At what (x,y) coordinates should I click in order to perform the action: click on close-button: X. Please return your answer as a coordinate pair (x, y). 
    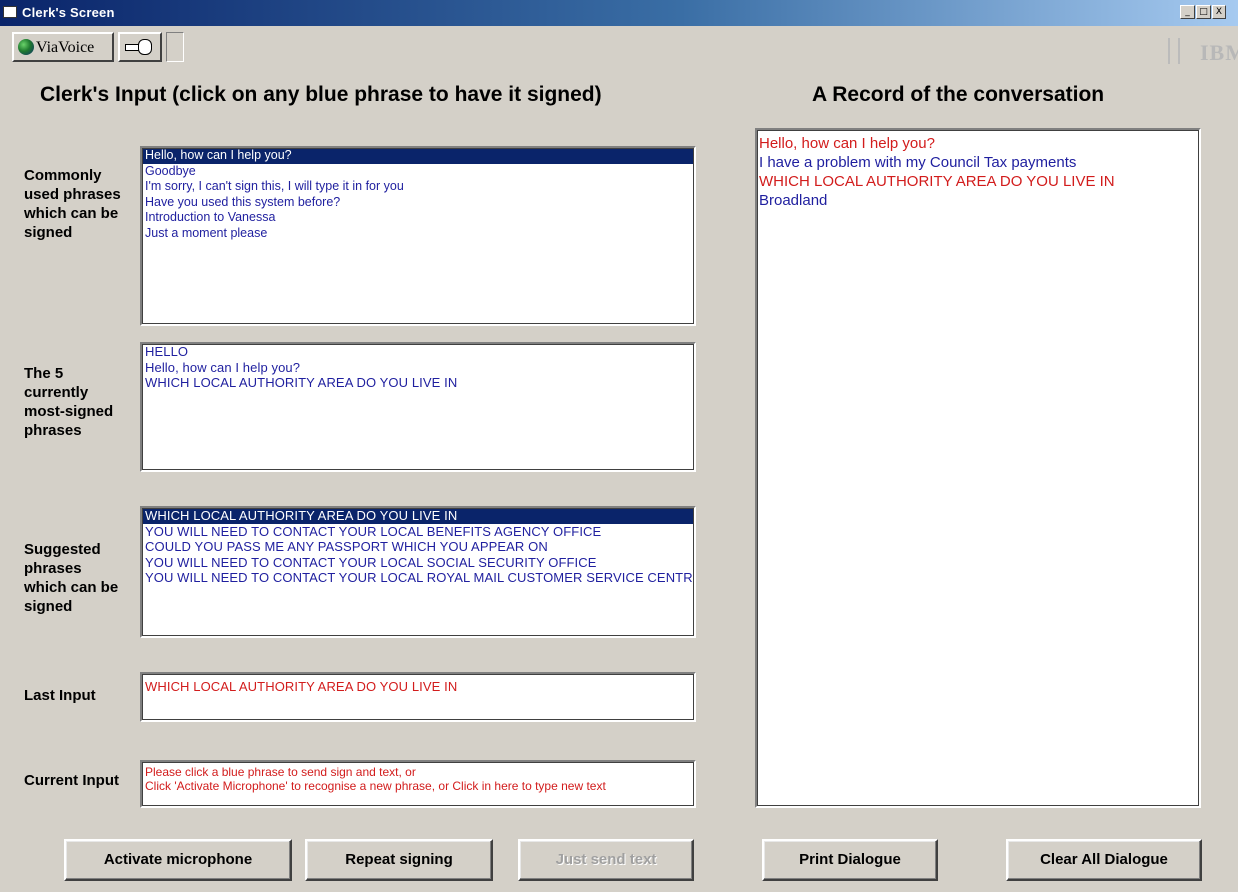
    Looking at the image, I should click on (1219, 12).